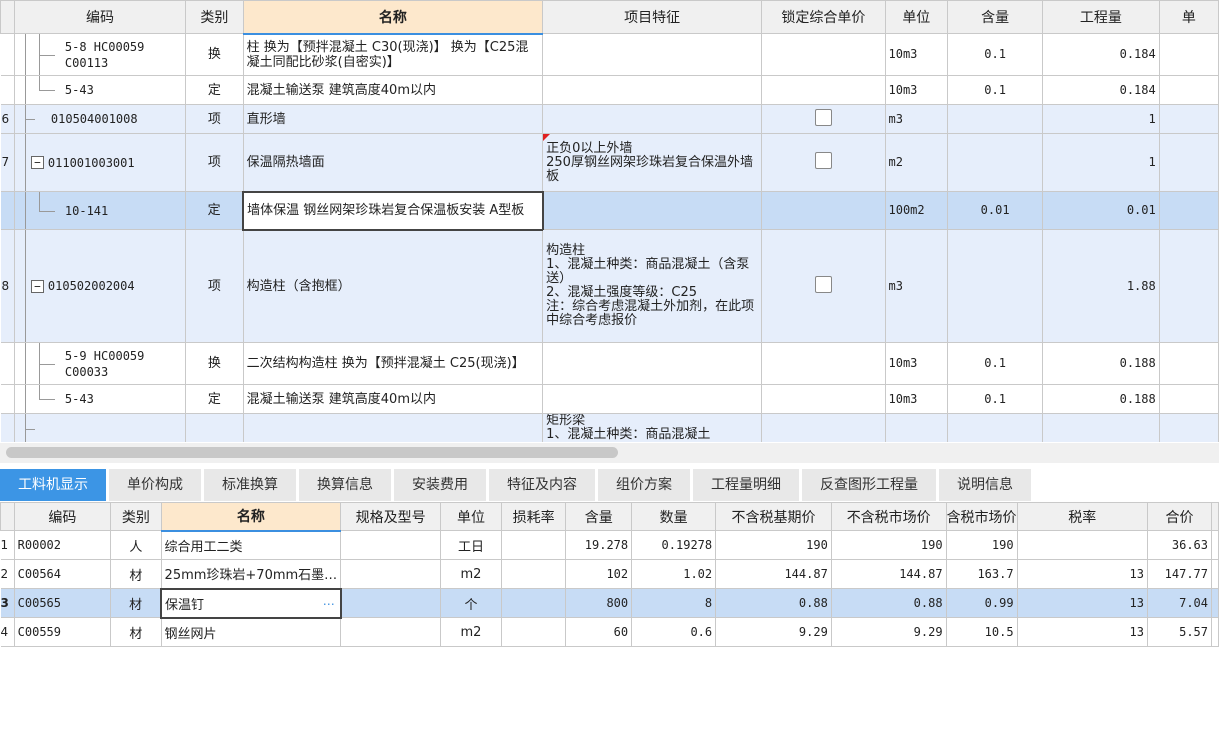  I want to click on bottom-table-row: 3 C00565 材 保温钉 … 个 800 8 0.88 0.88 0.99 13 7.04, so click(609, 603).